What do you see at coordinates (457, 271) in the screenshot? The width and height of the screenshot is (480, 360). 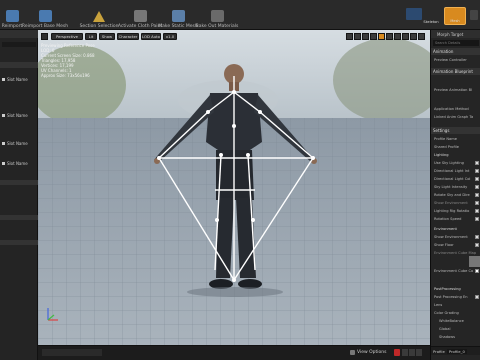 I see `environment-cube-color-row: Environment Cube Co` at bounding box center [457, 271].